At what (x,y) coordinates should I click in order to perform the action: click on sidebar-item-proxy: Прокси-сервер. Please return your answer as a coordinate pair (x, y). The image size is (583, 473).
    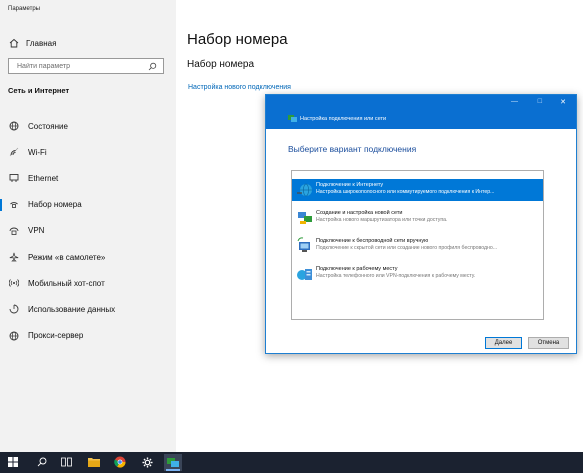
    Looking at the image, I should click on (88, 336).